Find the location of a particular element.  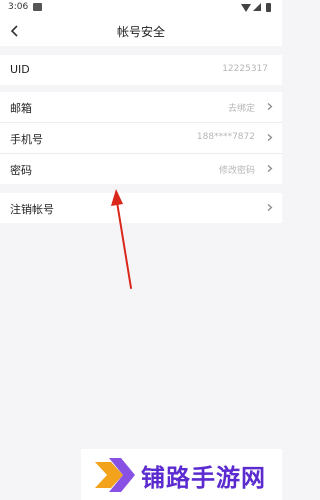

annotation-arrow is located at coordinates (121, 239).